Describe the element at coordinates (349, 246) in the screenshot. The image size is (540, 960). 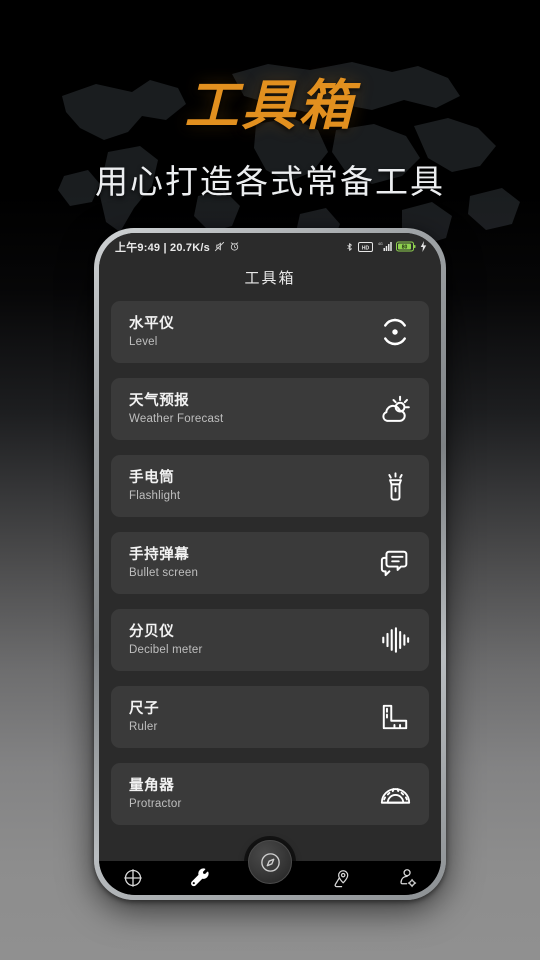
I see `bluetooth-icon` at that location.